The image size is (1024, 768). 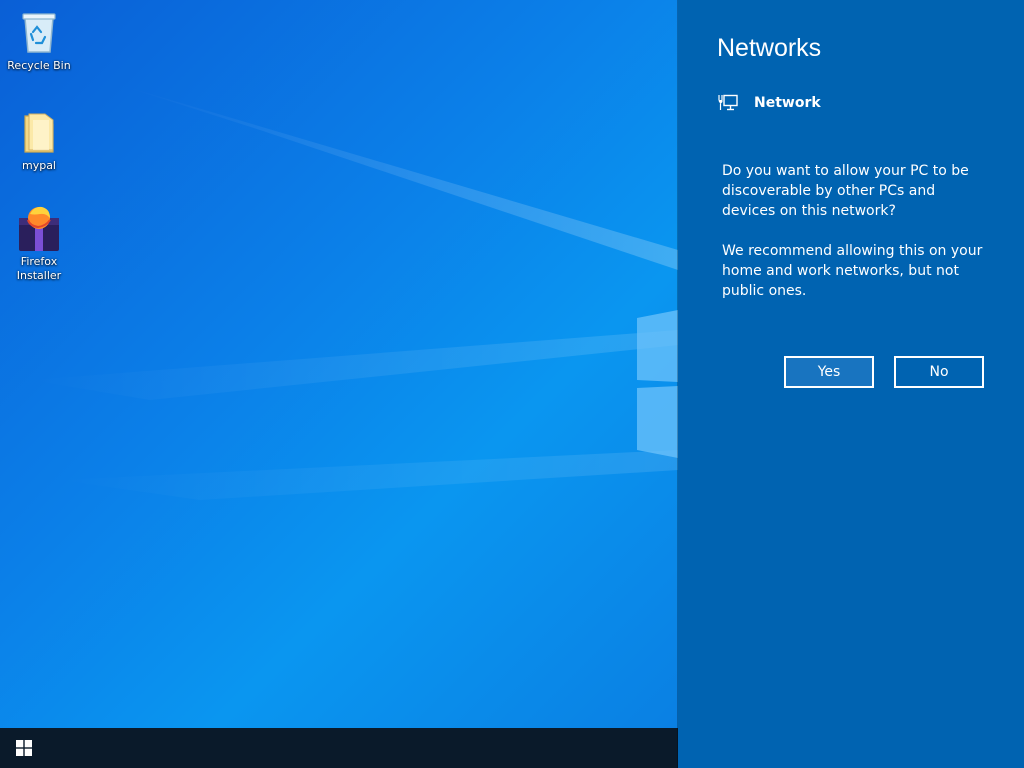 I want to click on desktop-icon-mypal: mypal, so click(x=39, y=140).